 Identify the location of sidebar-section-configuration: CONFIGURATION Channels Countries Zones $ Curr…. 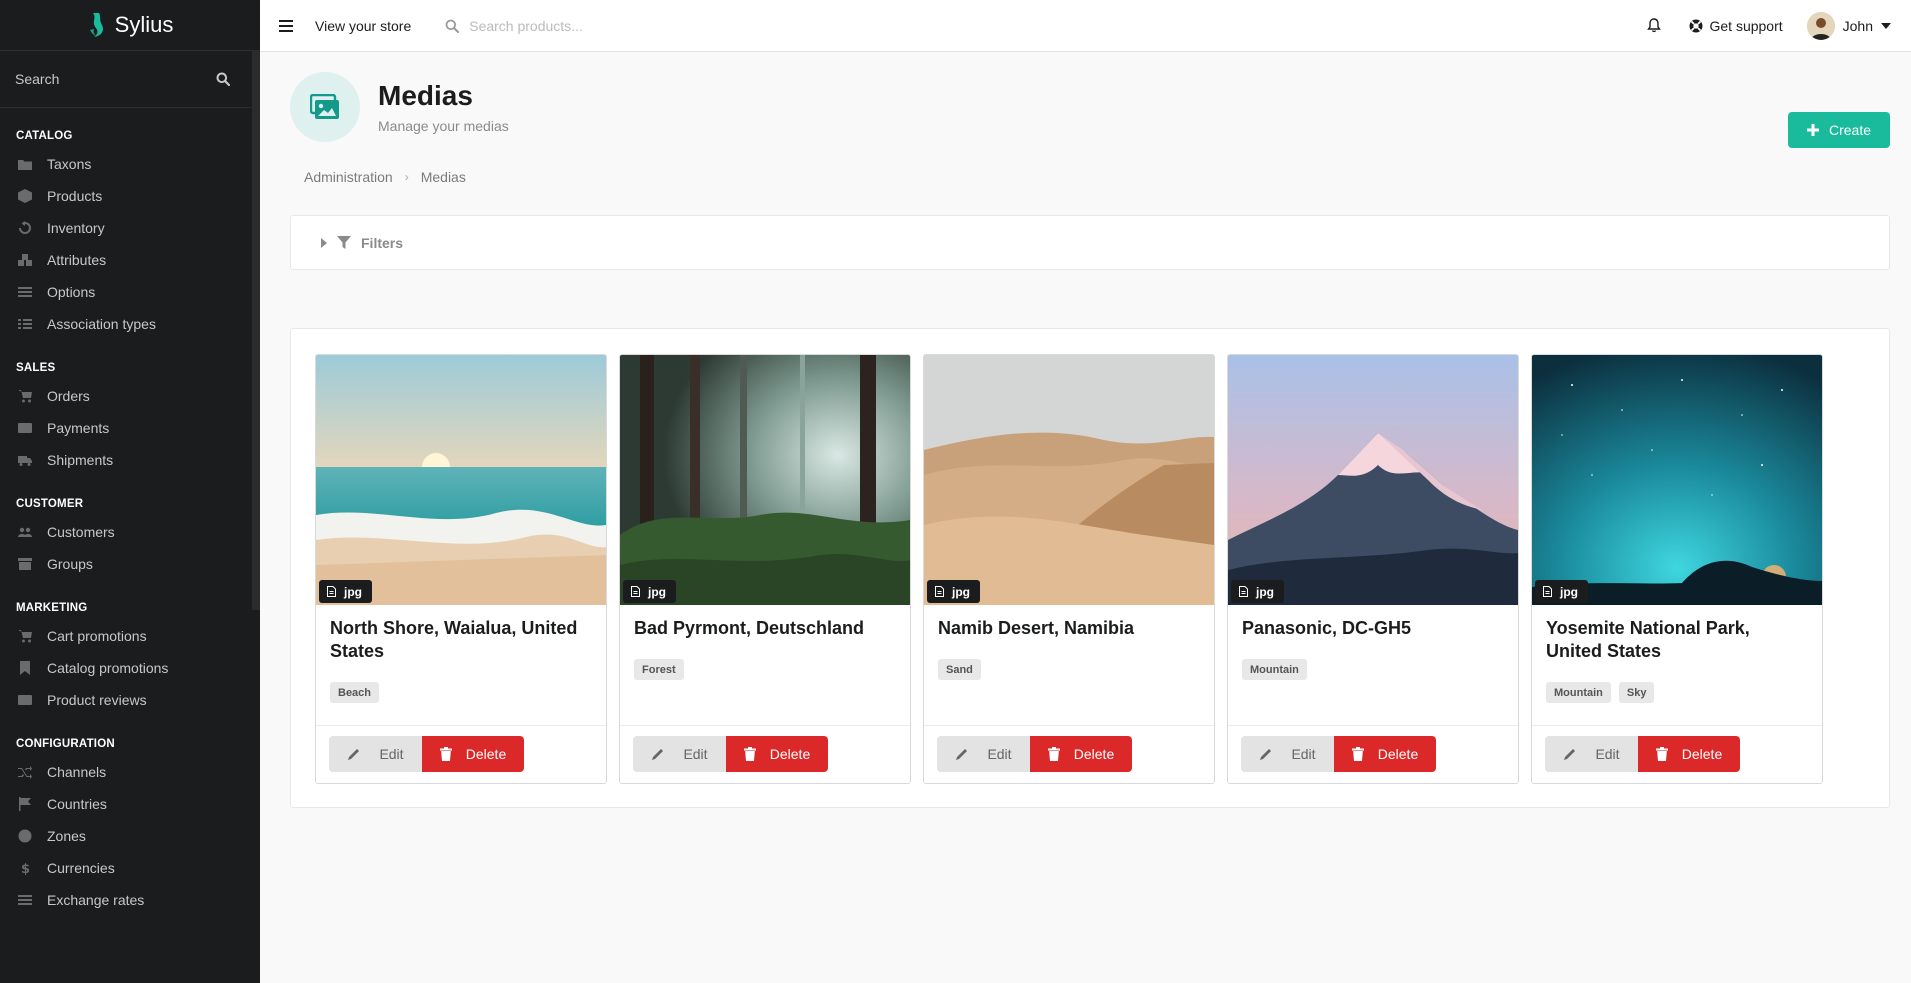
(130, 816).